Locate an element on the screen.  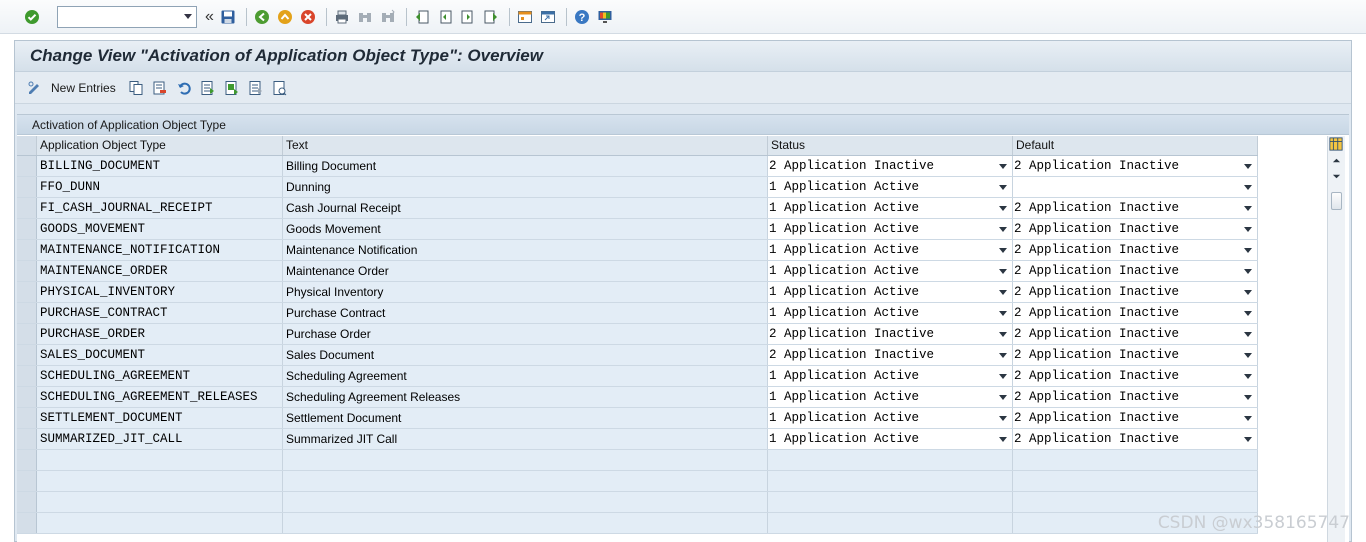
select-all-rows-button is located at coordinates (27, 145).